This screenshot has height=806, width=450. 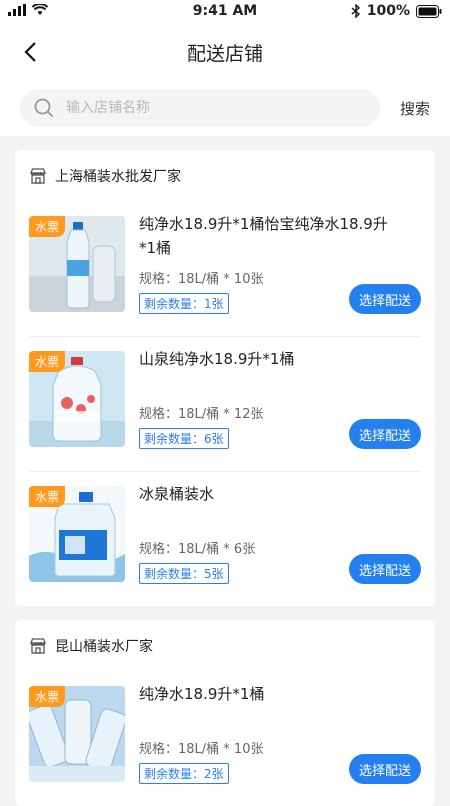 I want to click on product-spec: 规格：18L/桶 * 6张, so click(x=197, y=549).